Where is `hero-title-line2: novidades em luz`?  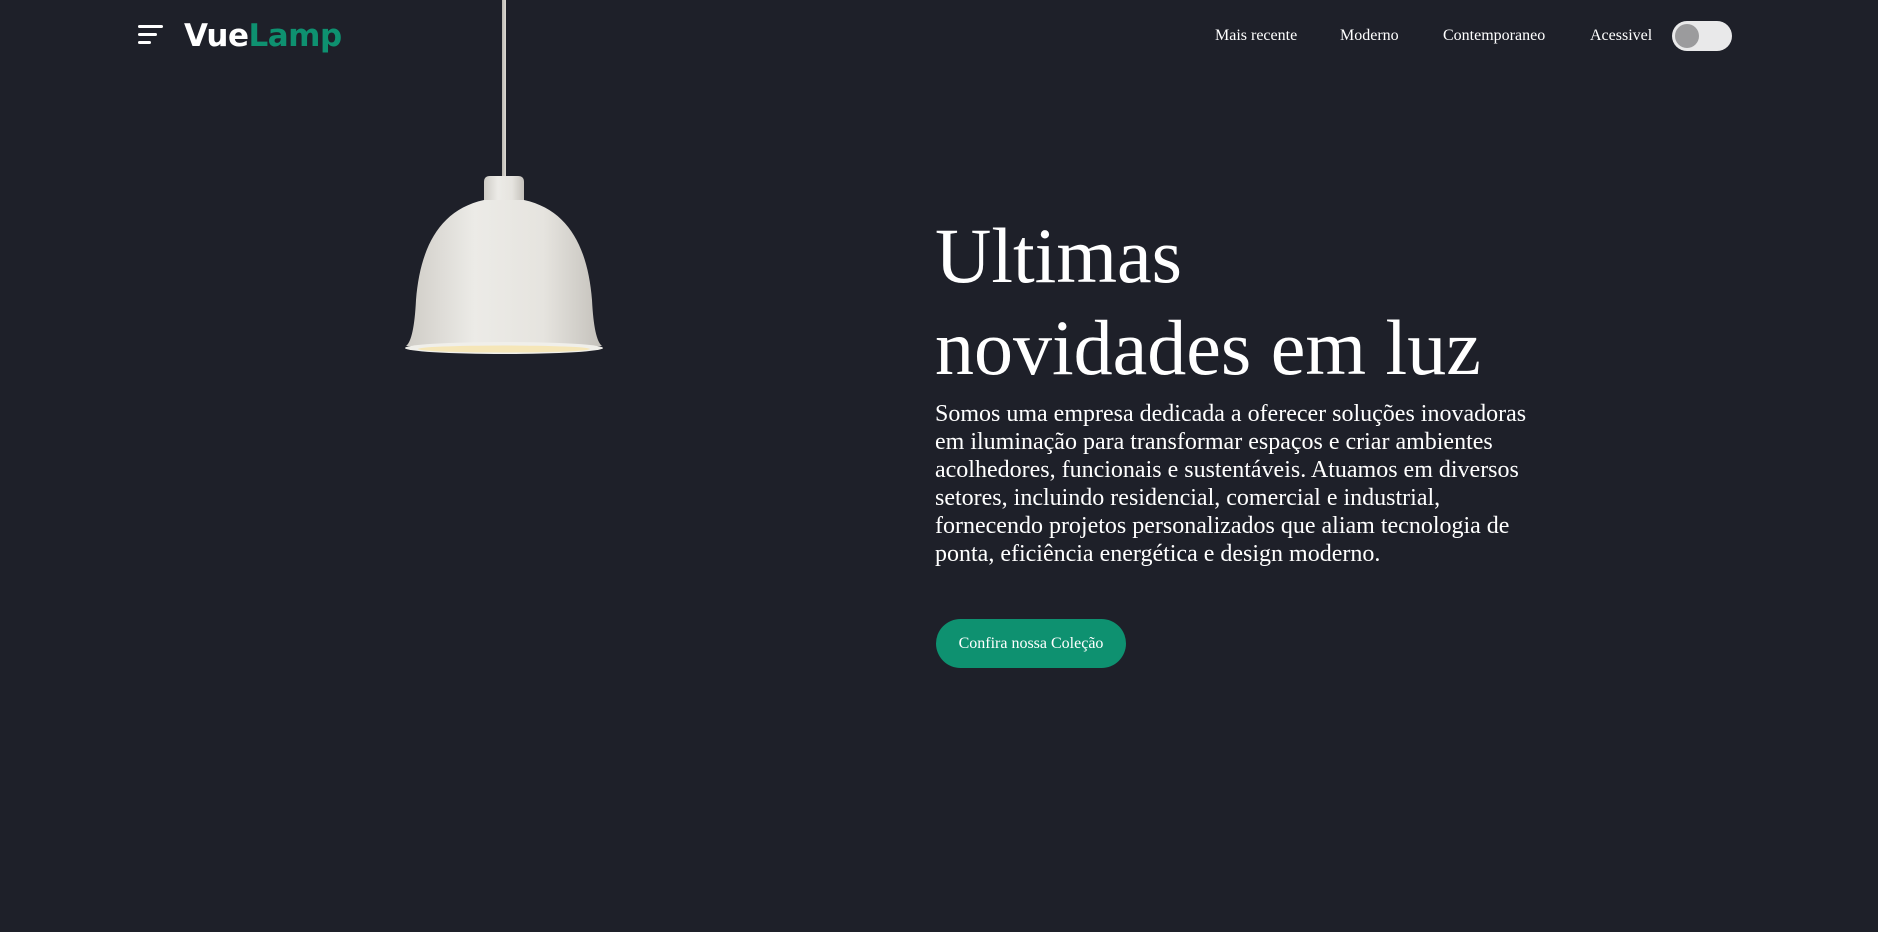
hero-title-line2: novidades em luz is located at coordinates (1208, 347).